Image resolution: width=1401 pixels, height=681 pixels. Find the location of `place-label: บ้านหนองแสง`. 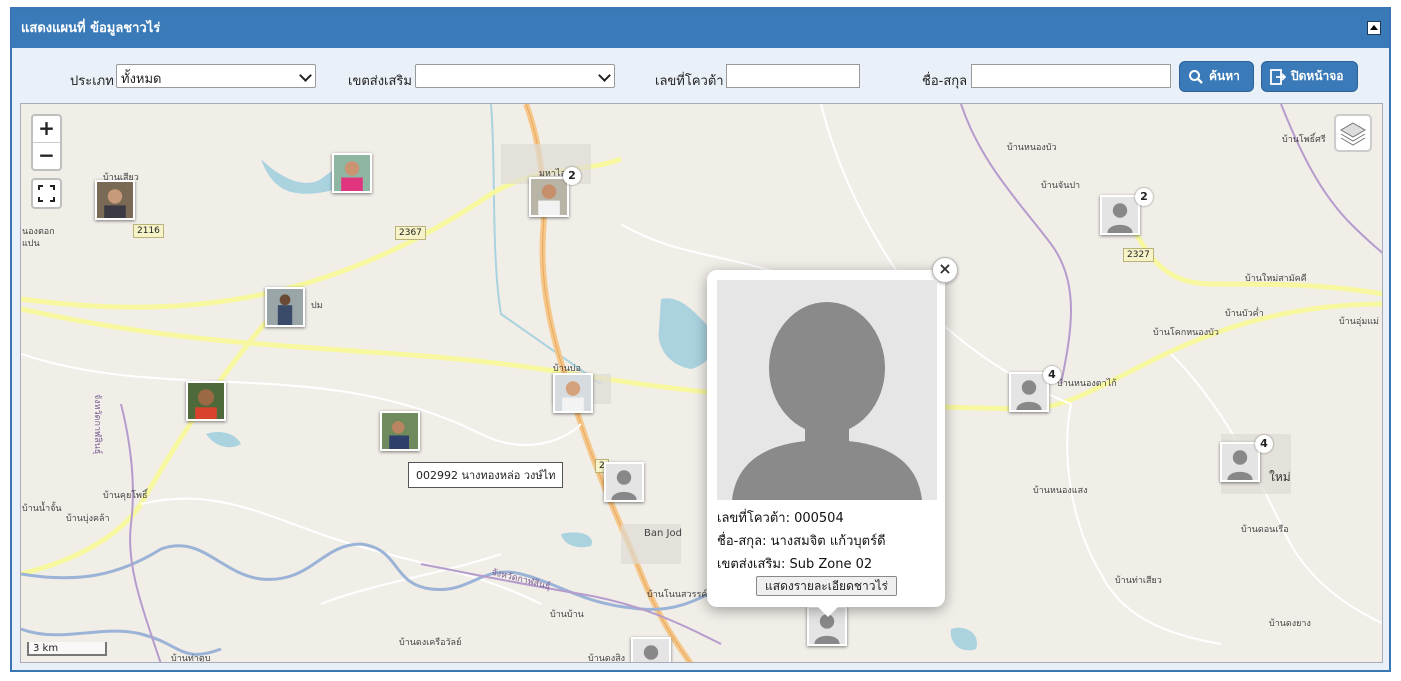

place-label: บ้านหนองแสง is located at coordinates (1060, 491).